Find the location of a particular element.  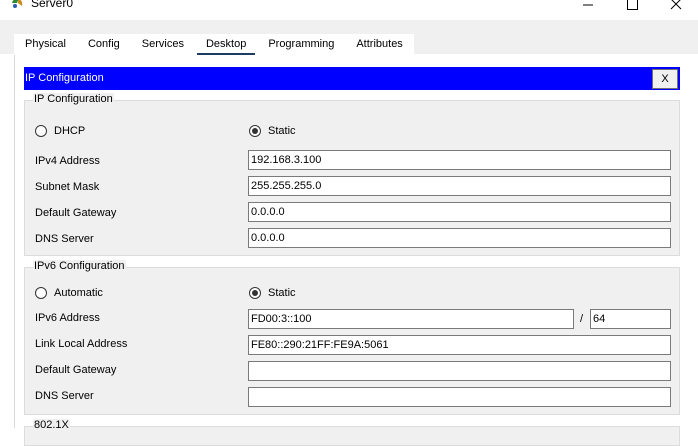

ipv6-dns-input is located at coordinates (459, 397).